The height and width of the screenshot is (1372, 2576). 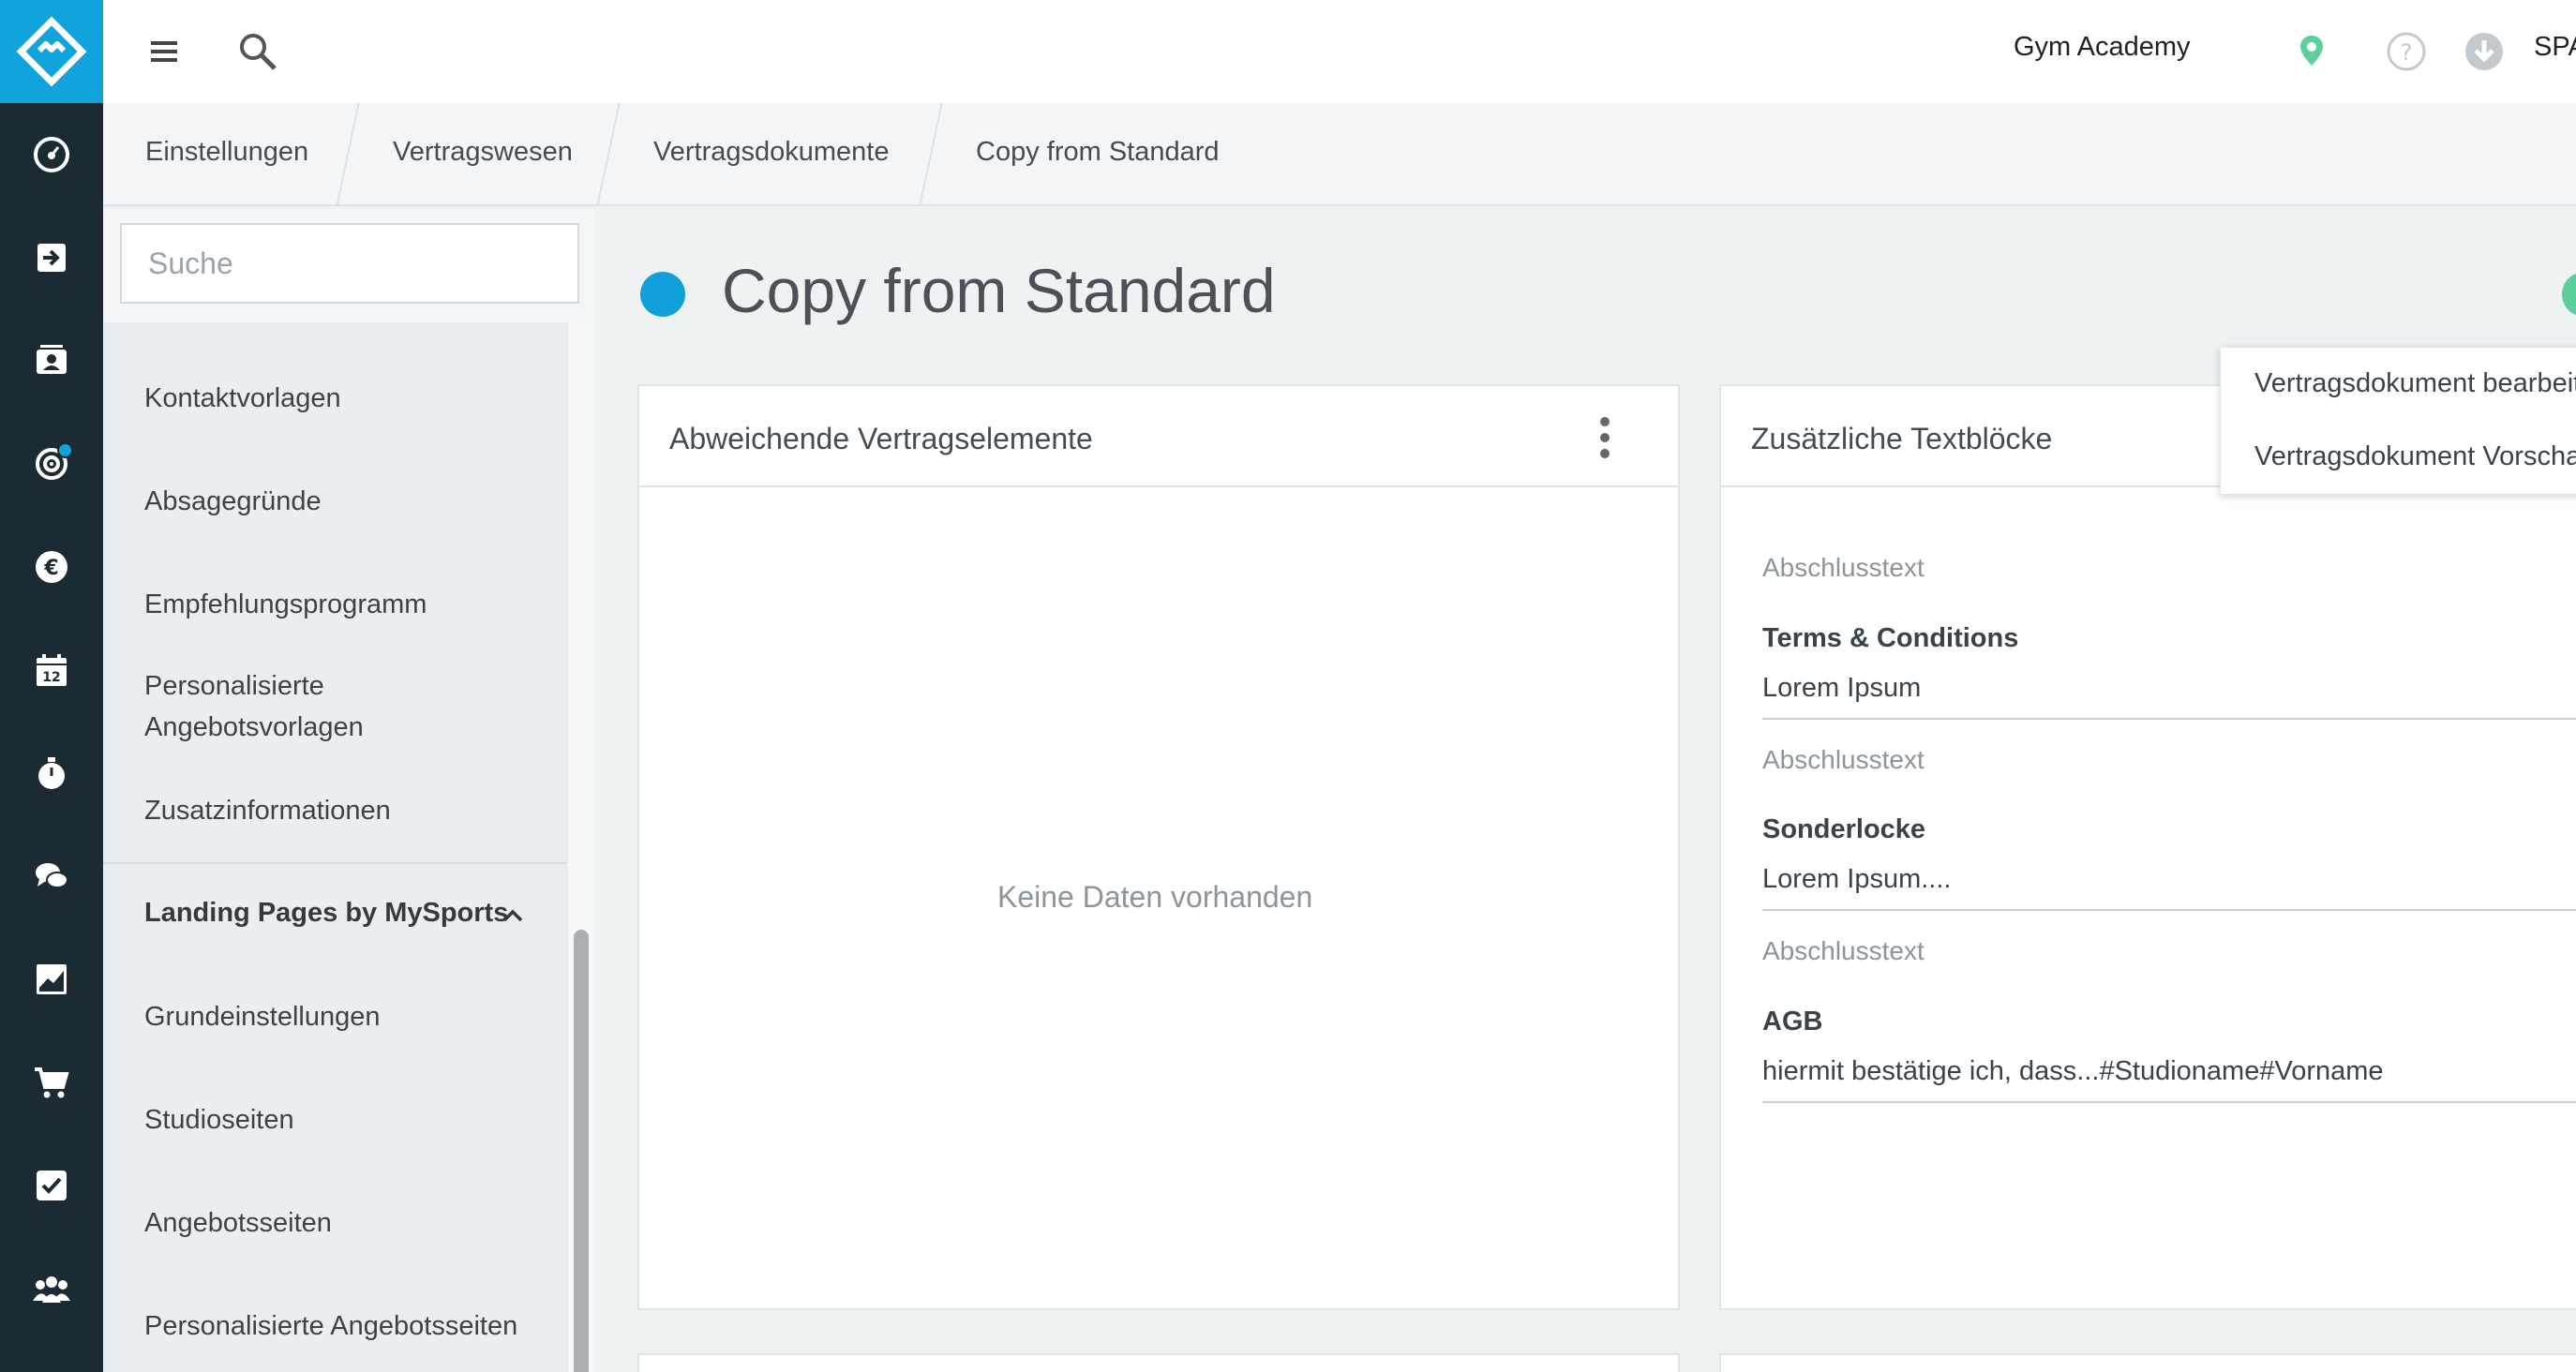 I want to click on rail-chat, so click(x=51, y=877).